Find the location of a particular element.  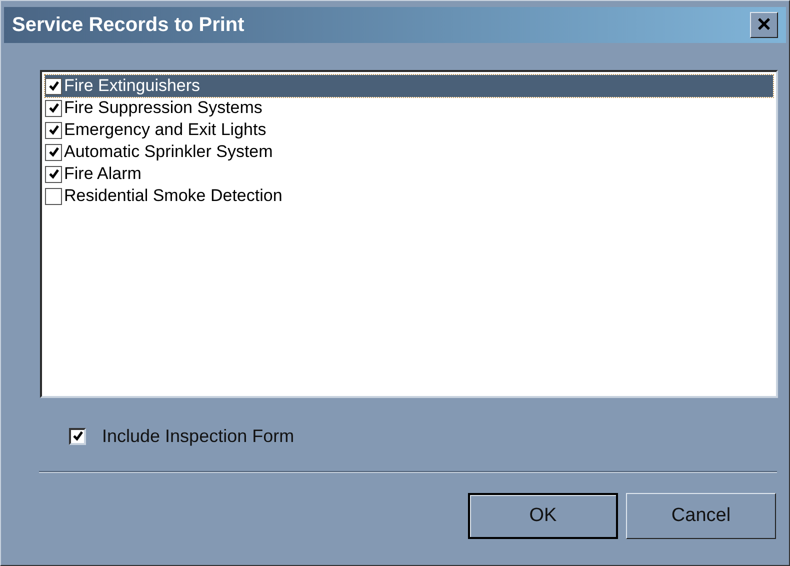

list-item: Automatic Sprinkler System is located at coordinates (409, 152).